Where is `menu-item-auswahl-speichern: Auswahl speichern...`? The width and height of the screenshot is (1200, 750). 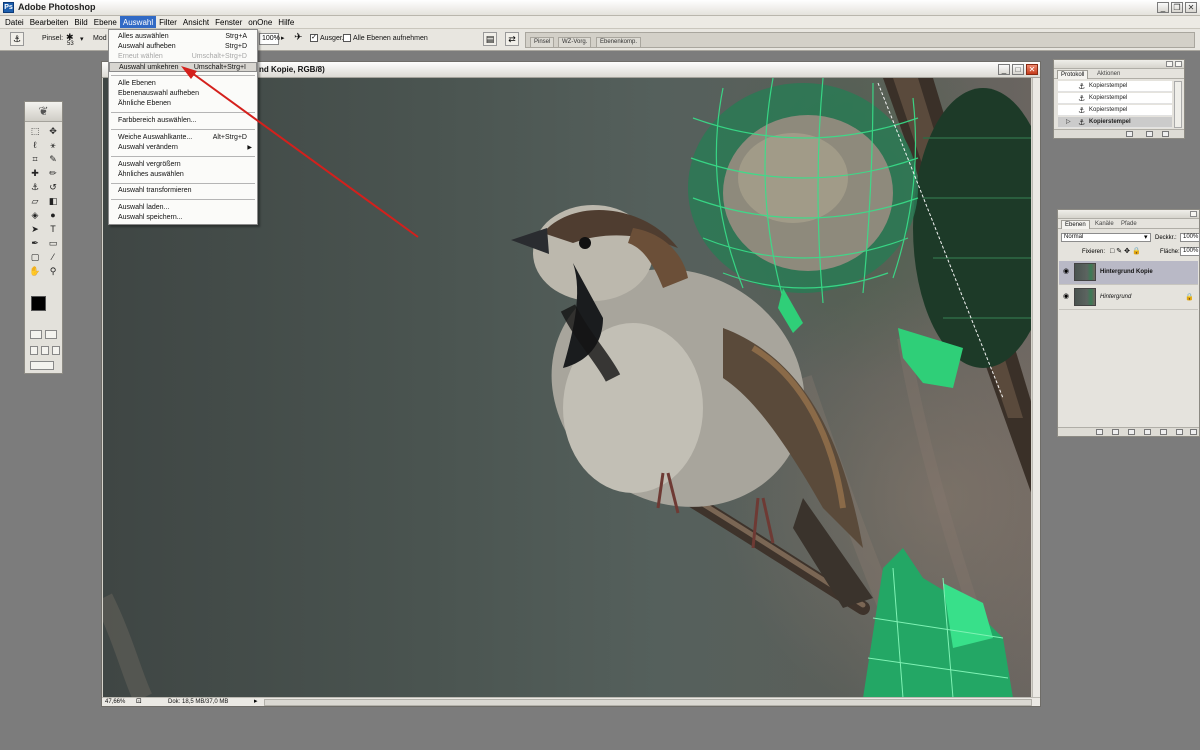 menu-item-auswahl-speichern: Auswahl speichern... is located at coordinates (183, 218).